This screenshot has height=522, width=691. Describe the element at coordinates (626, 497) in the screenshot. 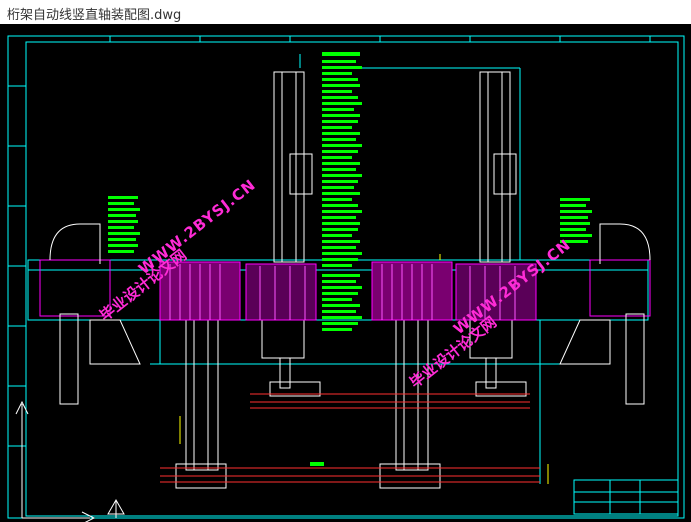

I see `title-block` at that location.